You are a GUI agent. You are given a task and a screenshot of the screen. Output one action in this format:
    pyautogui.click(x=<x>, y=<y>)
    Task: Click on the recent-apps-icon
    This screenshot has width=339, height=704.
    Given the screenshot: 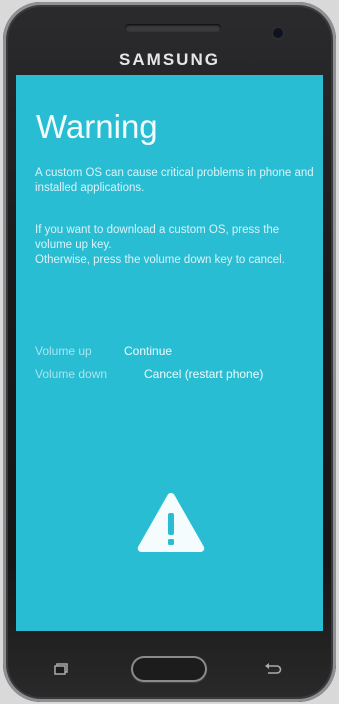 What is the action you would take?
    pyautogui.click(x=61, y=669)
    